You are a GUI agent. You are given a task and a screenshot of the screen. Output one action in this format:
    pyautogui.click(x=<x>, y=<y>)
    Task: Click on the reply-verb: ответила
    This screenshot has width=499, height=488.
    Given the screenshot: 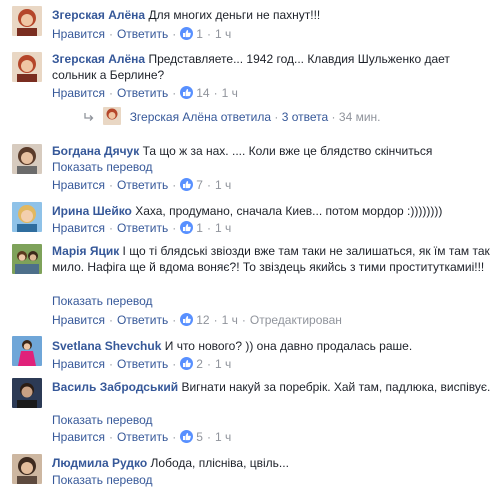 What is the action you would take?
    pyautogui.click(x=246, y=117)
    